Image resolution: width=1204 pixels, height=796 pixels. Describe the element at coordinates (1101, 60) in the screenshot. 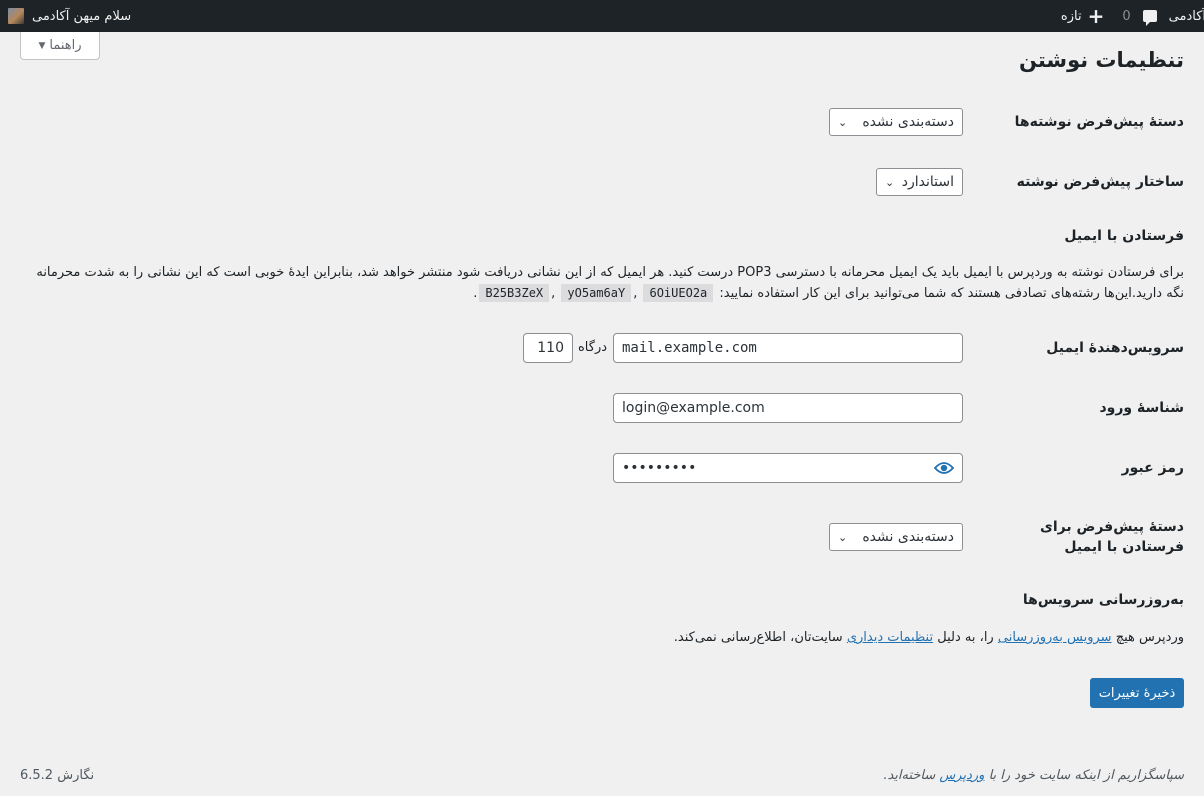

I see `page-title: تنظیمات نوشتن` at that location.